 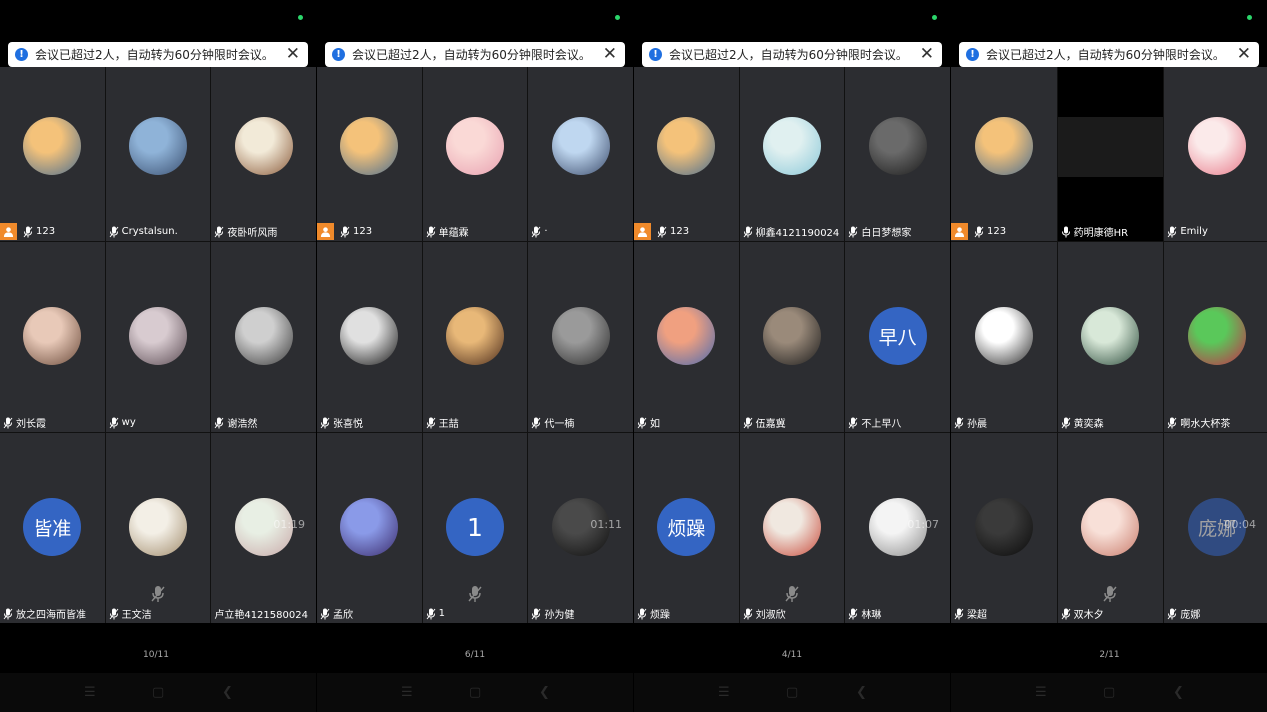 I want to click on participant-tile: 11, so click(x=475, y=528).